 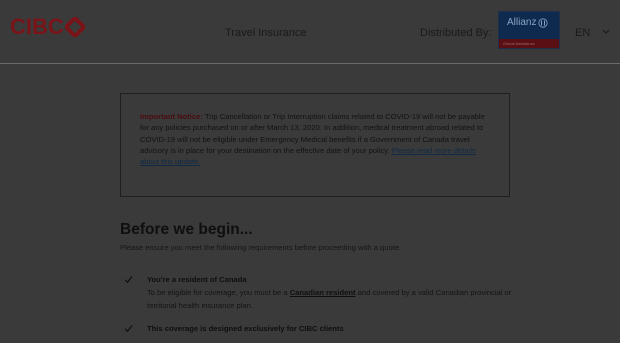 I want to click on notice-label: Important Notice:, so click(x=171, y=116).